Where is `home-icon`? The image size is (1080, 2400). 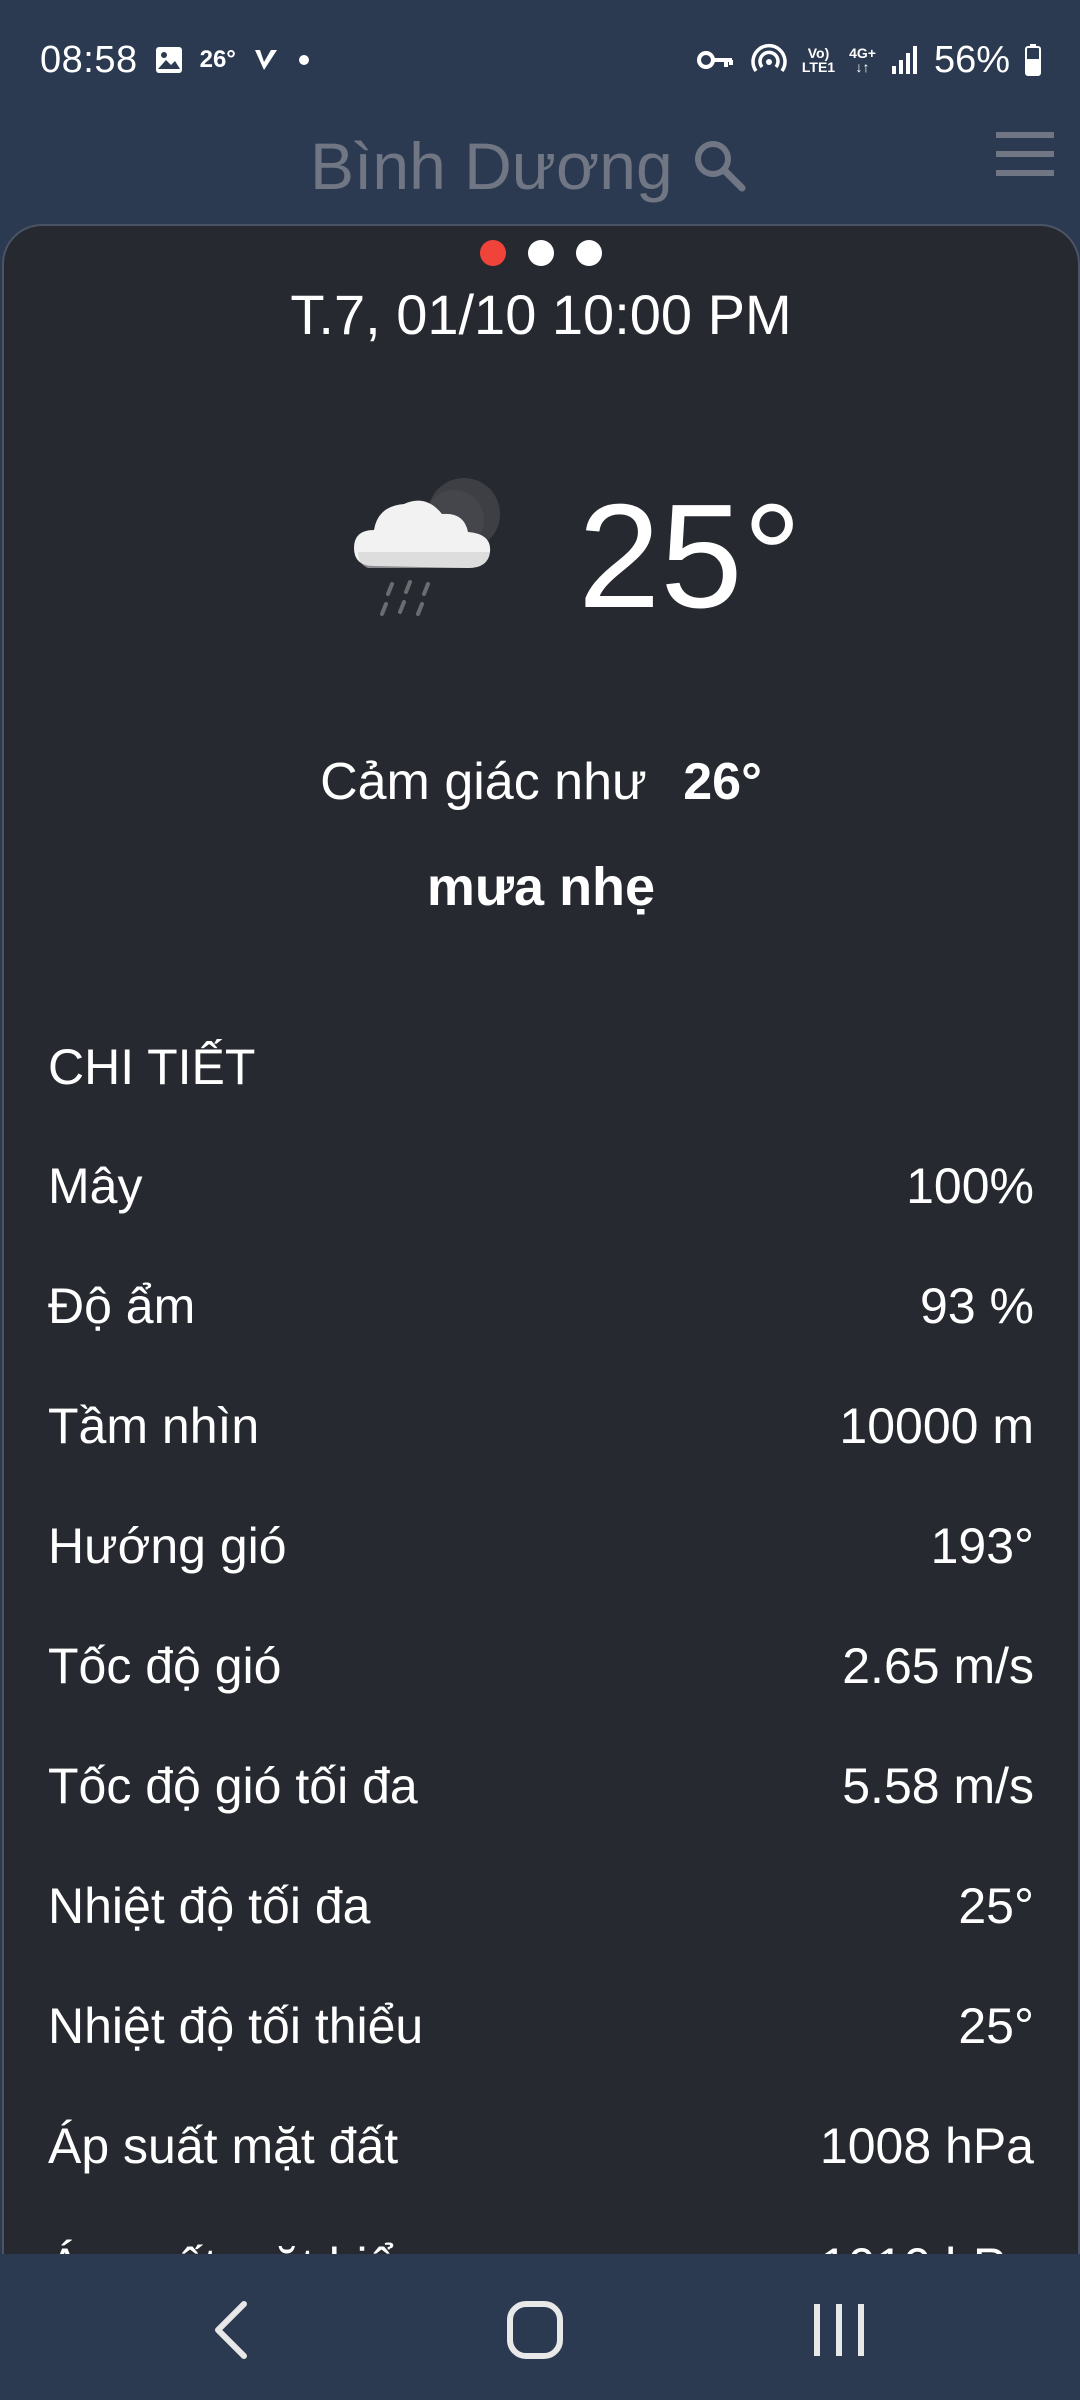 home-icon is located at coordinates (535, 2330).